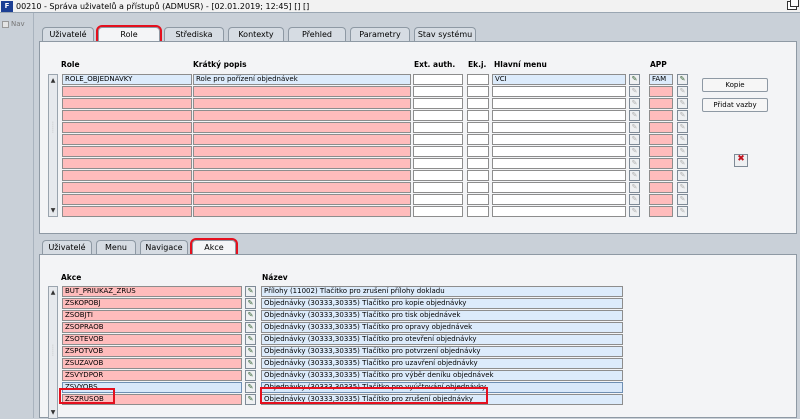  What do you see at coordinates (256, 34) in the screenshot?
I see `tab-kontexty: Kontexty` at bounding box center [256, 34].